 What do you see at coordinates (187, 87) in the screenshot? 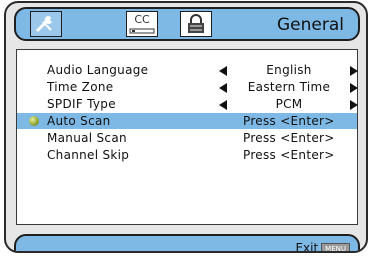
I see `menu-item-time-zone: Time Zone Eastern Time` at bounding box center [187, 87].